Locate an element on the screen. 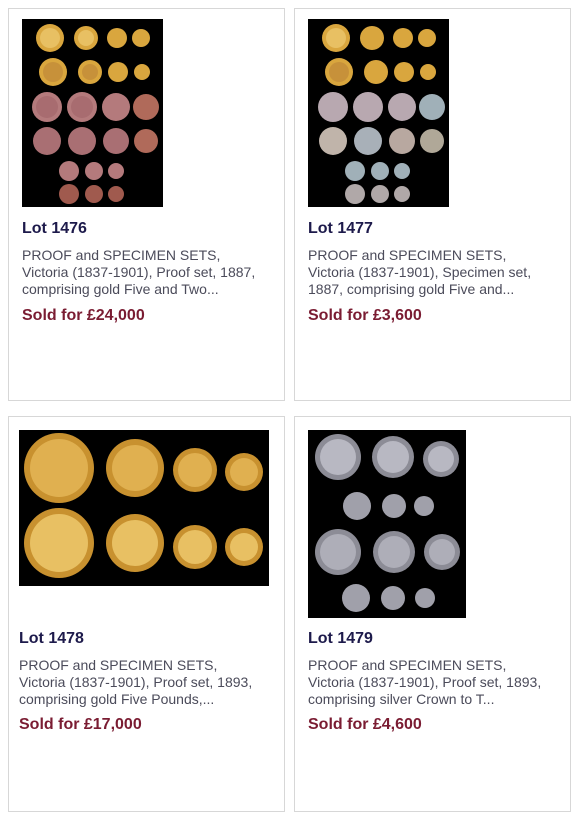 The image size is (577, 818). sold-price: Sold for £24,000 is located at coordinates (83, 315).